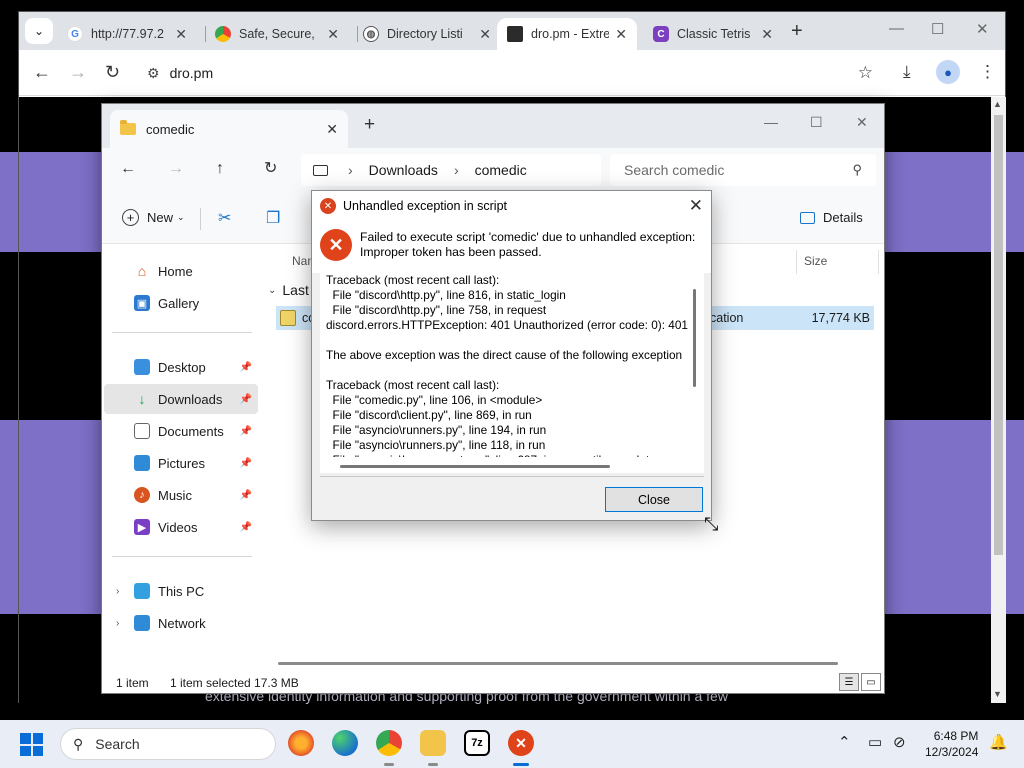 Image resolution: width=1024 pixels, height=768 pixels. I want to click on browser-tab-1: G http://77.97.2 ✕, so click(127, 34).